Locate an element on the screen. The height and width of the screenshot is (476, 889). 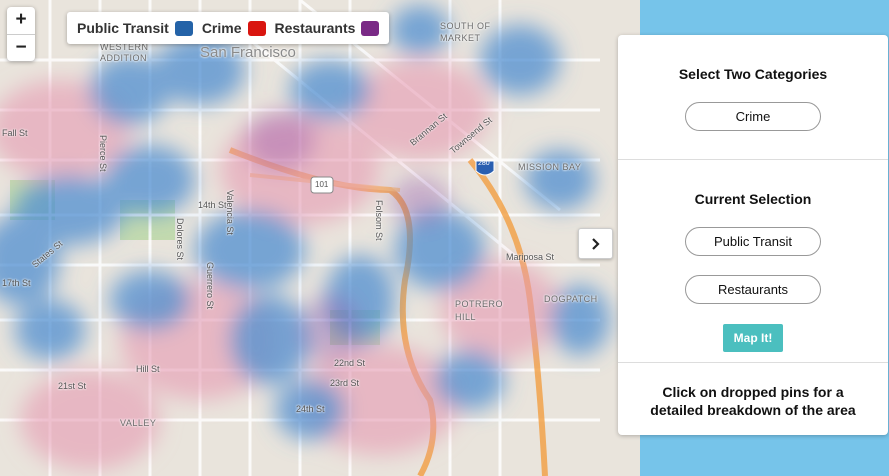
legend-item-crime: Crime is located at coordinates (234, 28).